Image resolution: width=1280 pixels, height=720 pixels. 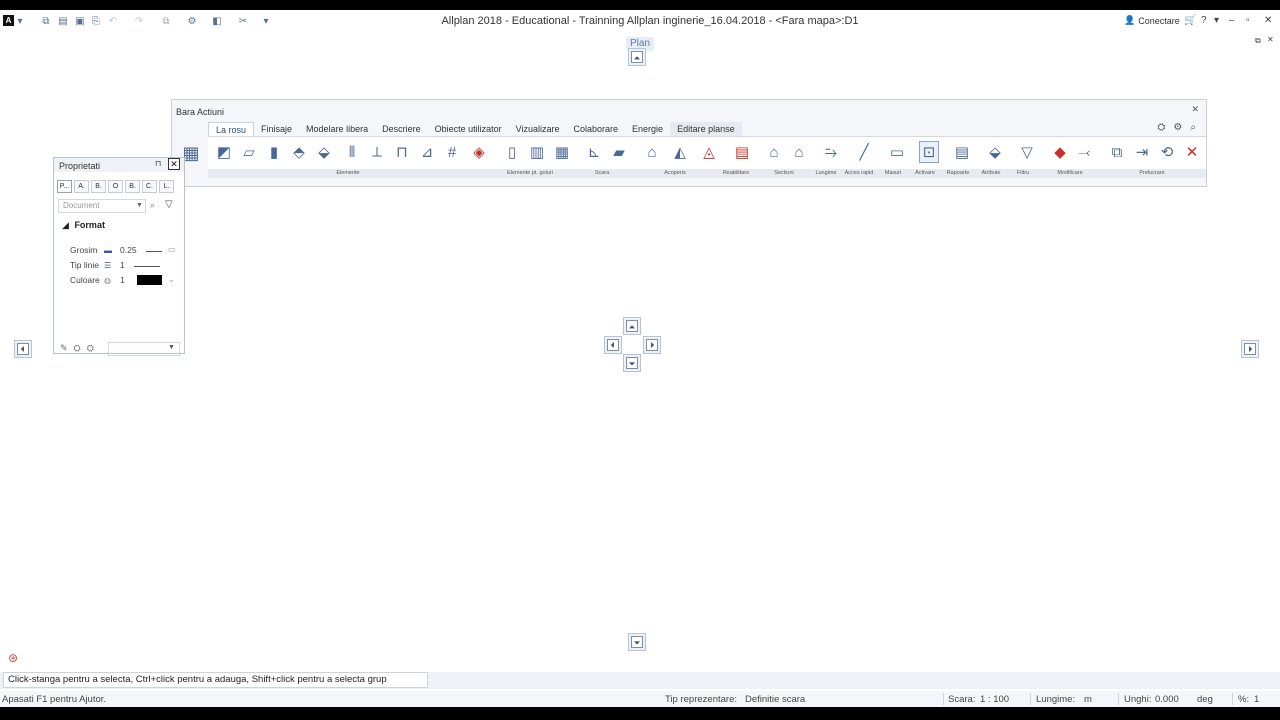 What do you see at coordinates (80, 21) in the screenshot?
I see `save-icon: ▣` at bounding box center [80, 21].